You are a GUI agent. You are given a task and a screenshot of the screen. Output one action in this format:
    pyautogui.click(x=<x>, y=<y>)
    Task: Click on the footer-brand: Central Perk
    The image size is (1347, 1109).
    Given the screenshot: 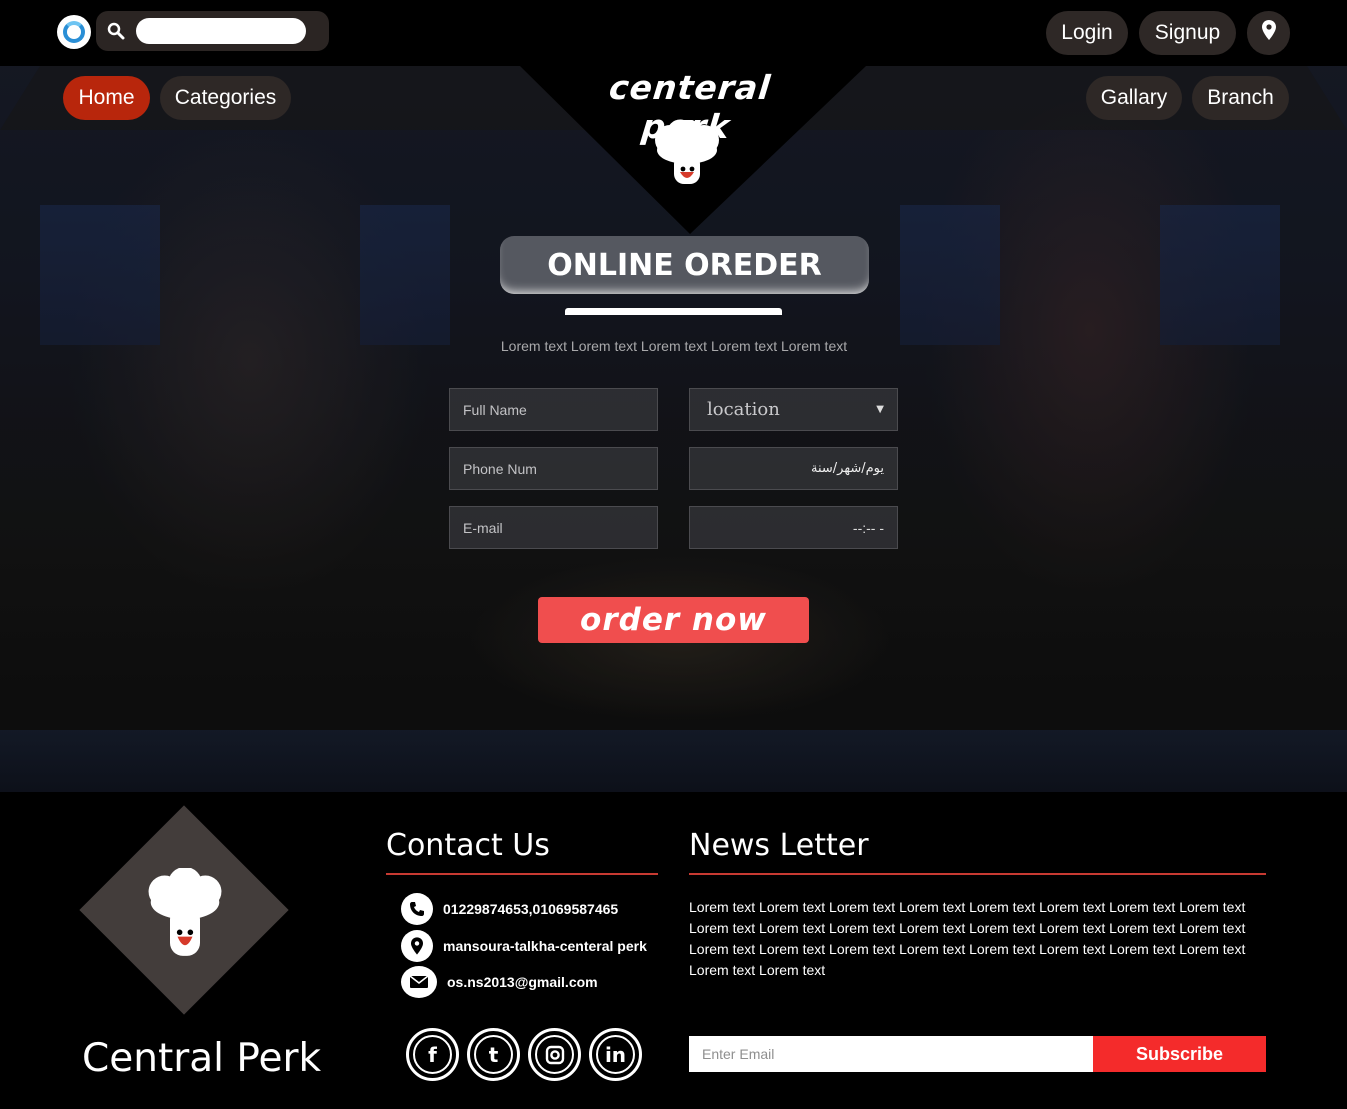 What is the action you would take?
    pyautogui.click(x=202, y=1058)
    